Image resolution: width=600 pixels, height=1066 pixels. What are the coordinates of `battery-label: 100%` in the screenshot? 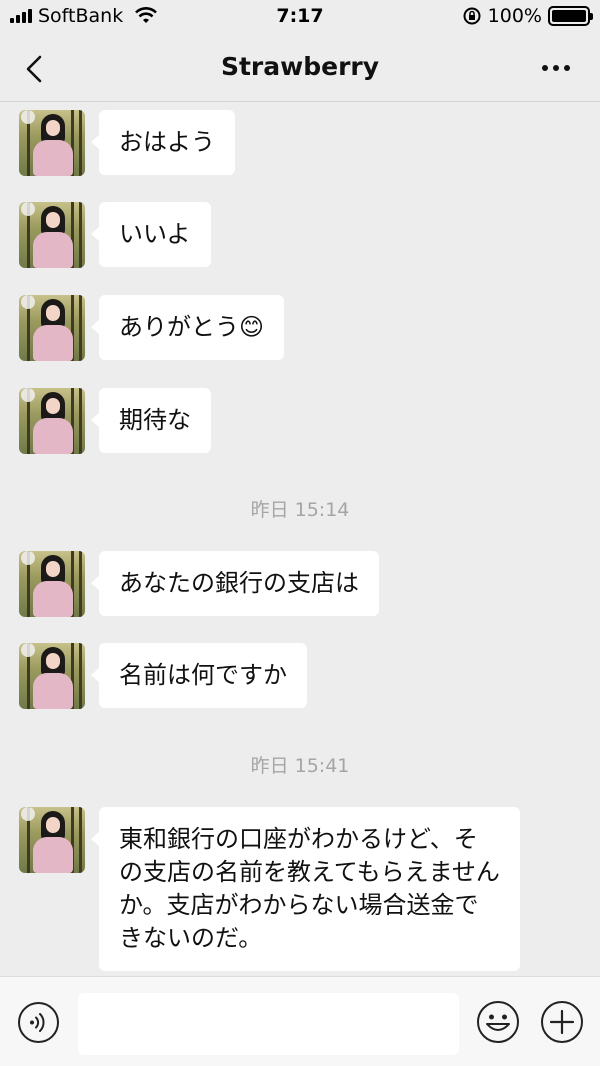 It's located at (514, 16).